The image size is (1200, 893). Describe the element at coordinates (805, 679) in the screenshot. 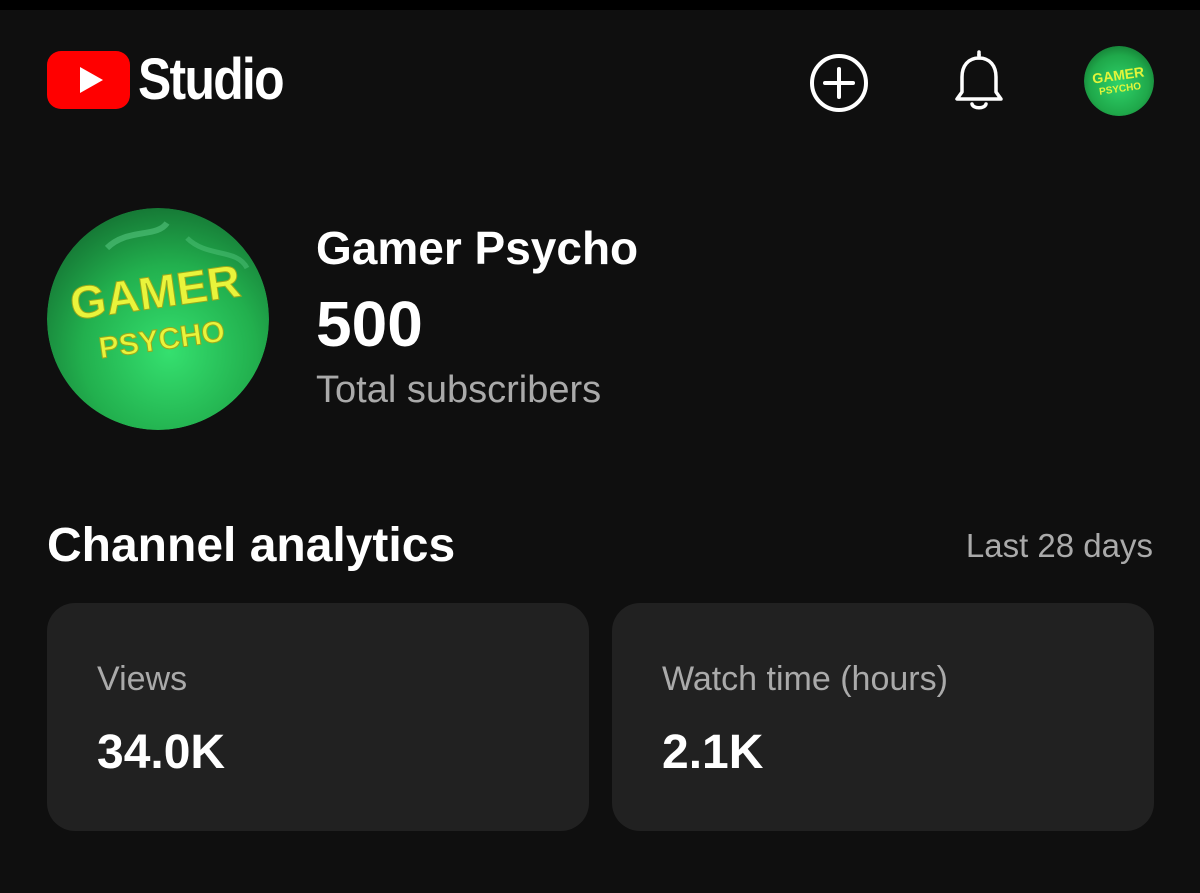

I see `watch-time-label: Watch time (hours)` at that location.